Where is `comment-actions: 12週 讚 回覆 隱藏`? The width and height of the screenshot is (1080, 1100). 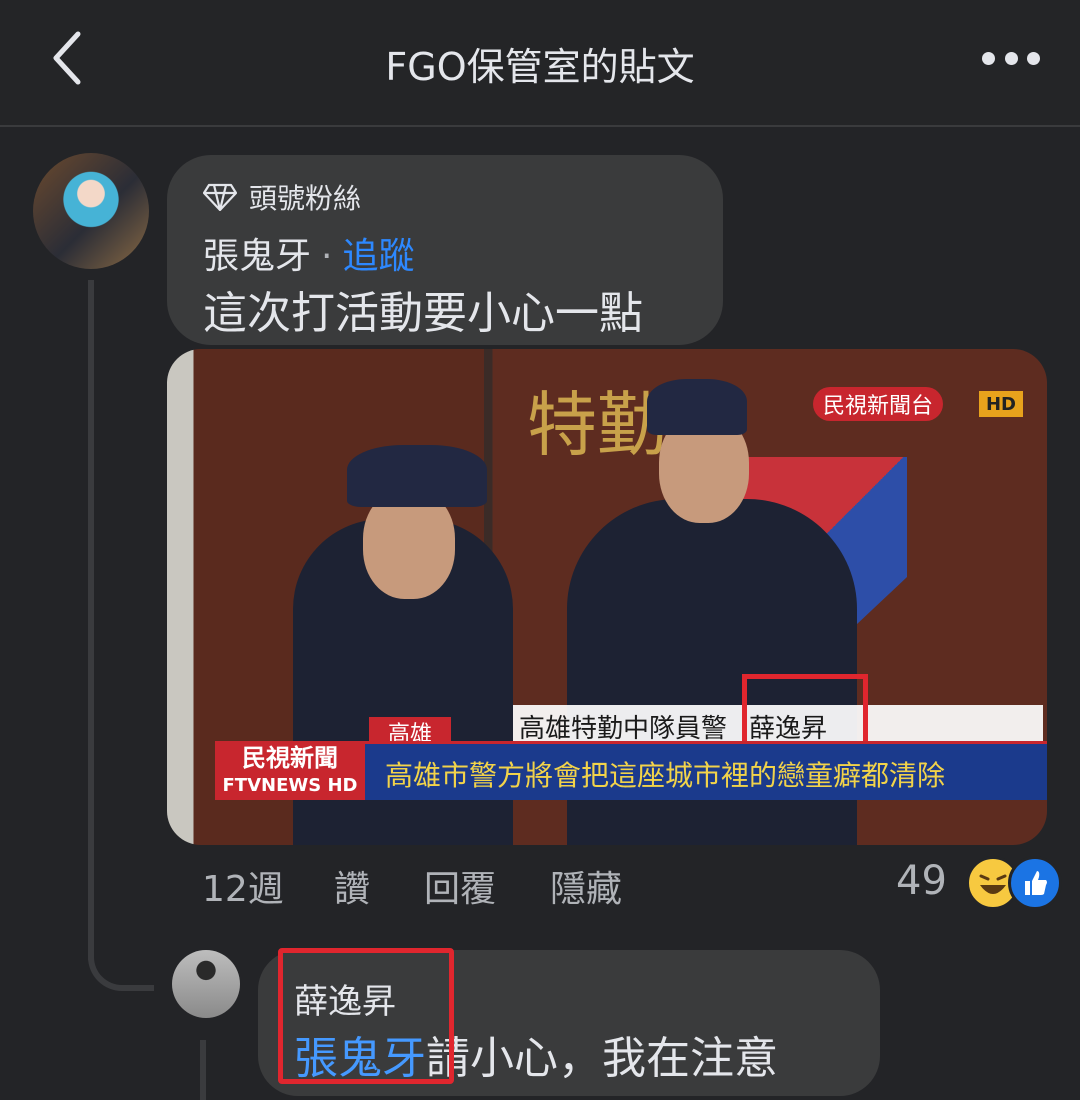 comment-actions: 12週 讚 回覆 隱藏 is located at coordinates (412, 886).